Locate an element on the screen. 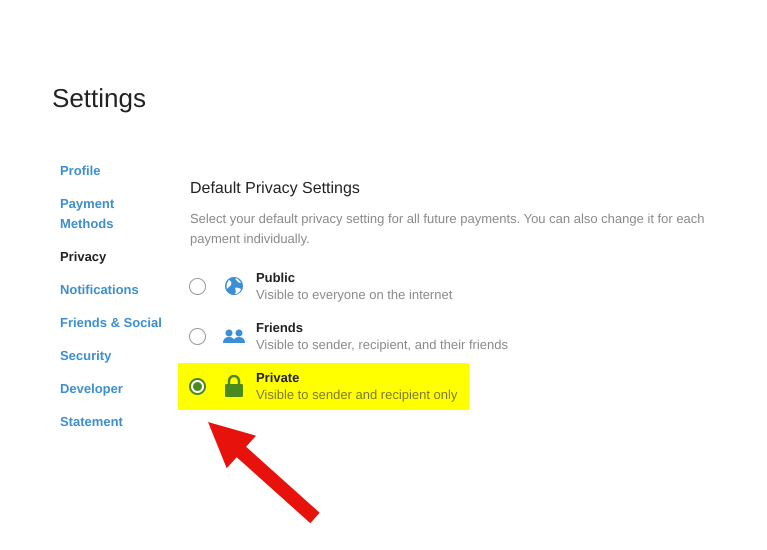  globe-icon is located at coordinates (234, 286).